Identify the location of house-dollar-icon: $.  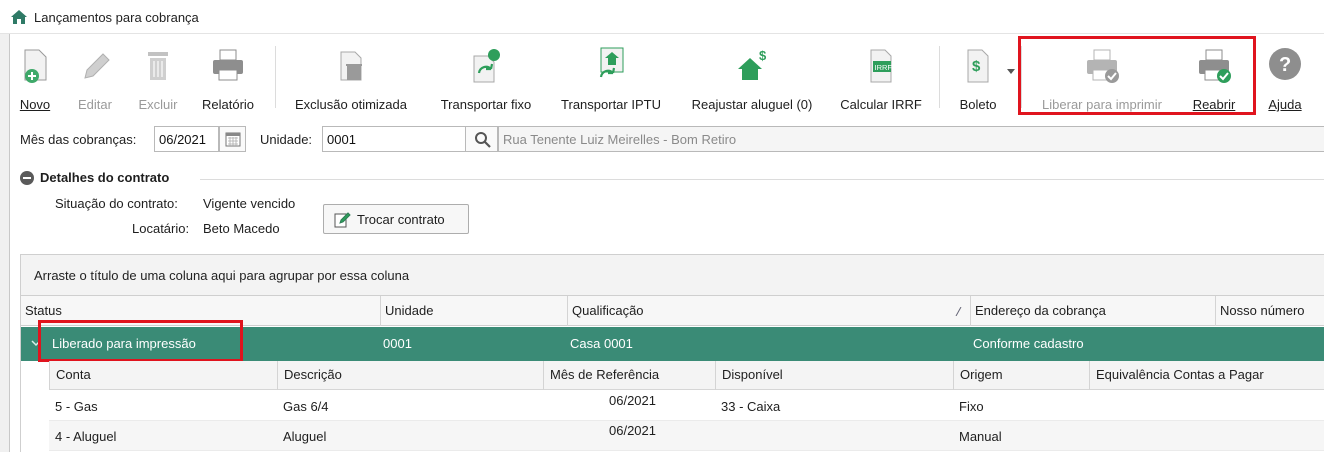
(752, 64).